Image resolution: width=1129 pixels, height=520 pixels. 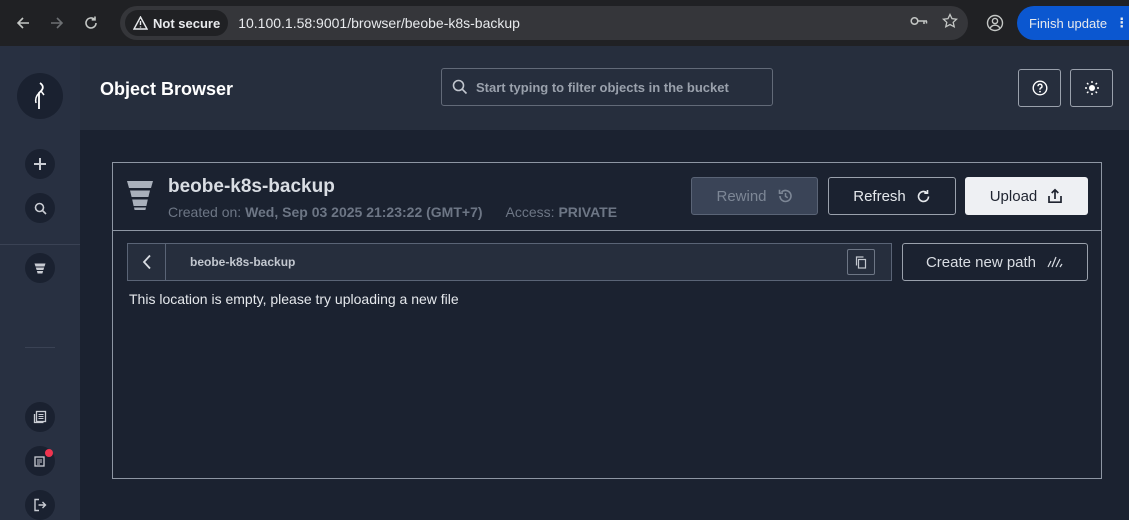 I want to click on license-icon, so click(x=40, y=461).